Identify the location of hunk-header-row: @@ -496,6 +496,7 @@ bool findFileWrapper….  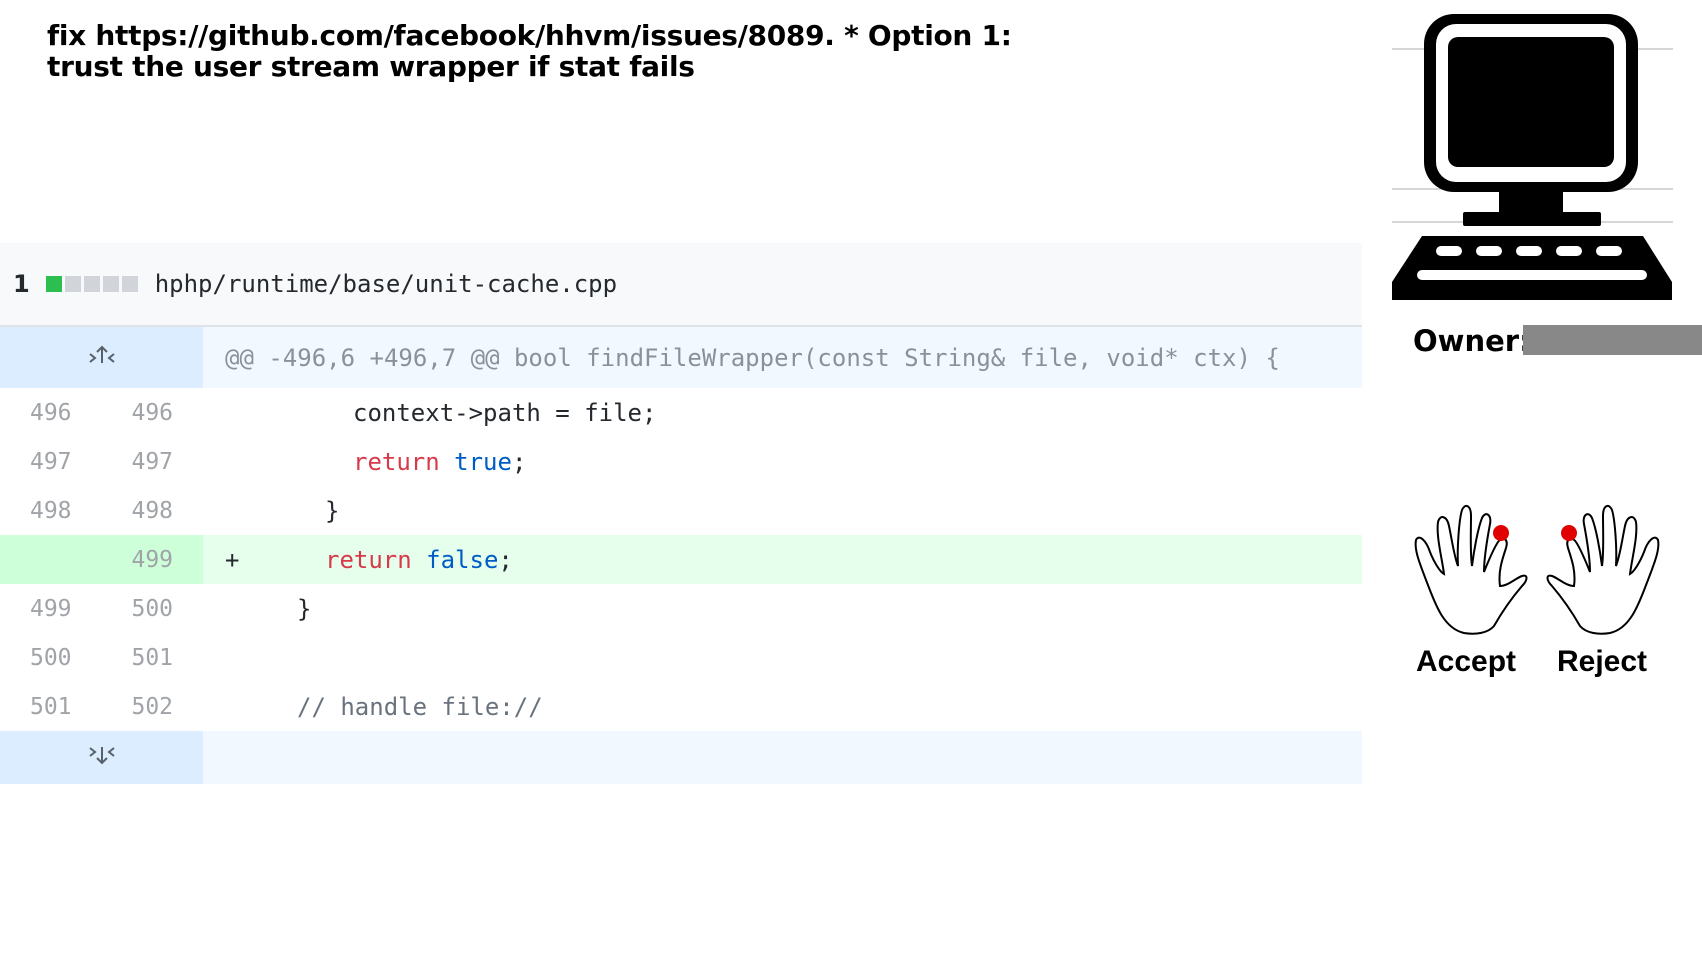
(681, 357).